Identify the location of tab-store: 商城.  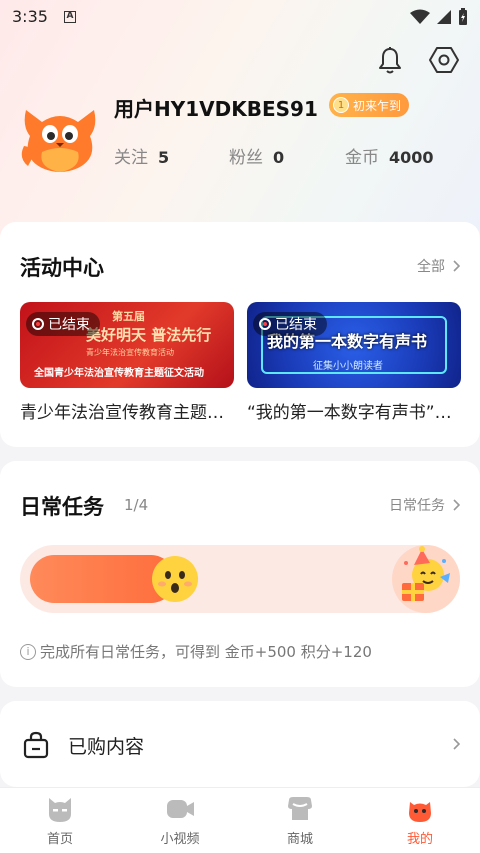
(300, 820).